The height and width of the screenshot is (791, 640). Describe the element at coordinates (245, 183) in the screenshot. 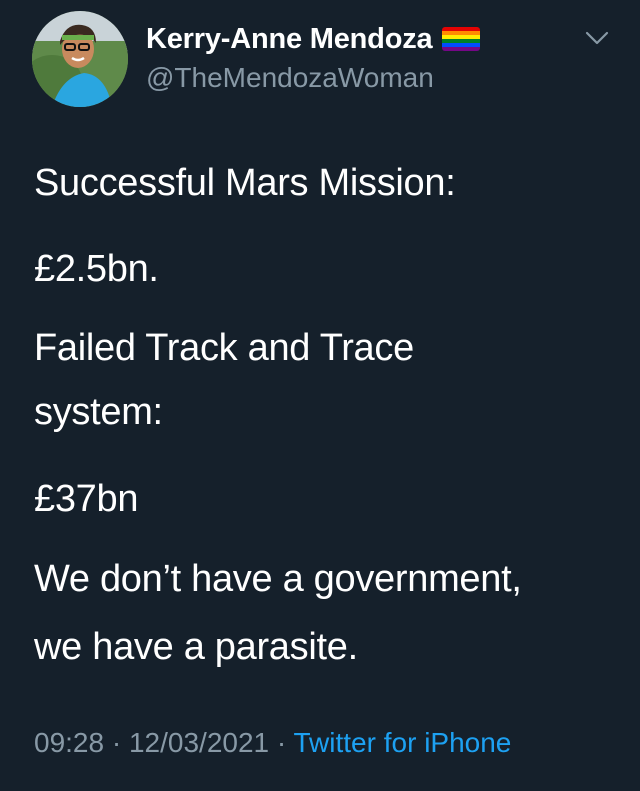

I see `tweet-text-line: Successful Mars Mission:` at that location.